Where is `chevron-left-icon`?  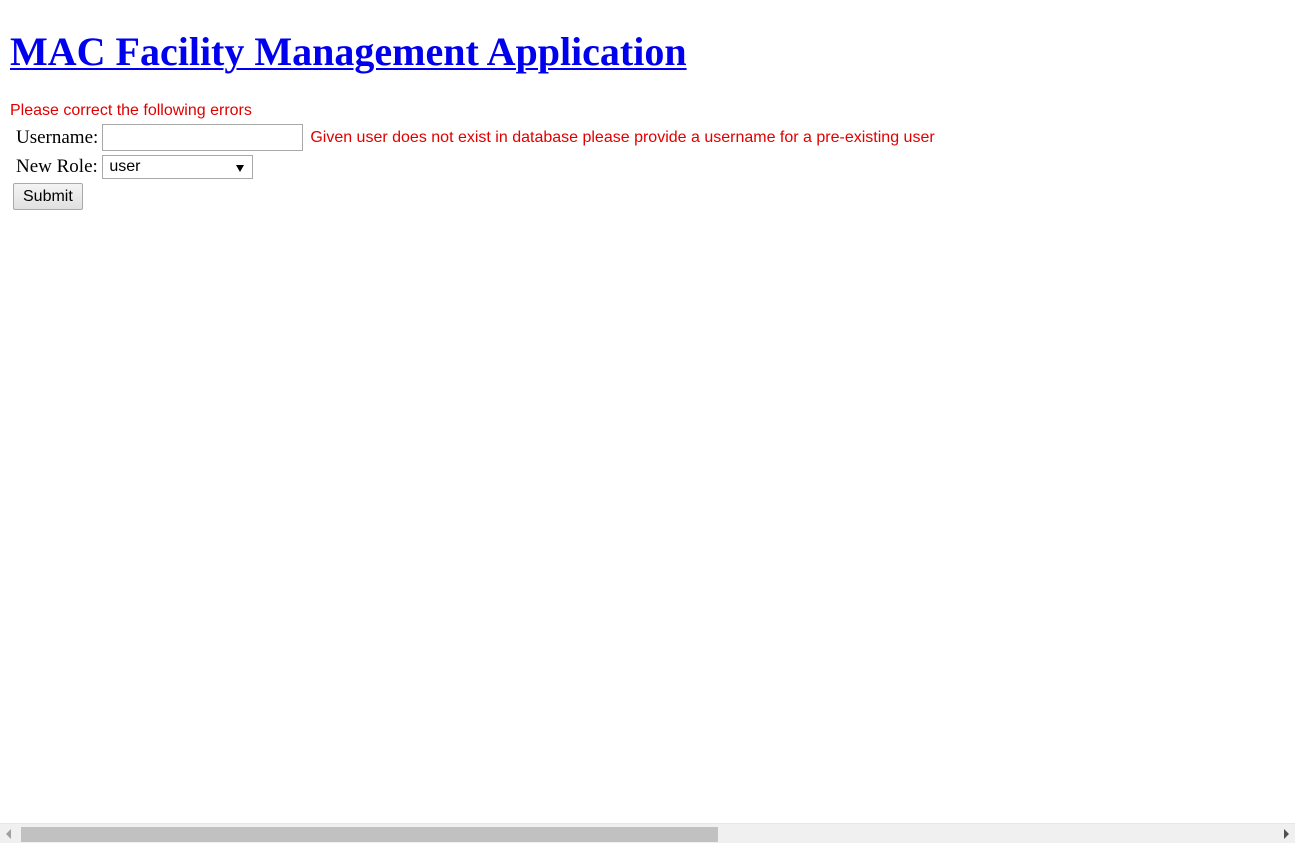 chevron-left-icon is located at coordinates (8, 834).